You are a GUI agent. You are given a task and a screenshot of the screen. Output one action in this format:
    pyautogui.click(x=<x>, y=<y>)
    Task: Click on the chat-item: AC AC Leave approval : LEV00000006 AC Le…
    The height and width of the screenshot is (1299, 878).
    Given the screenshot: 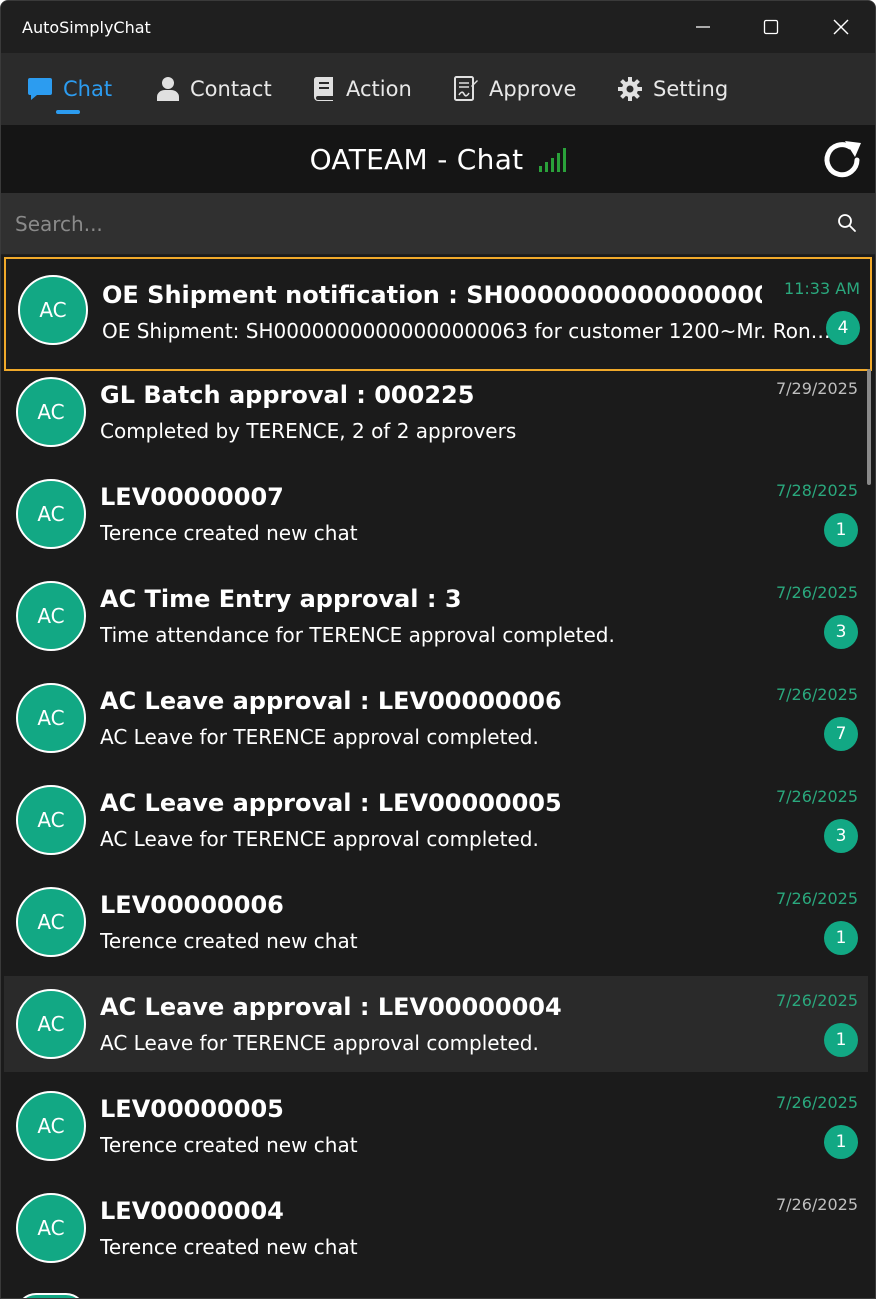 What is the action you would take?
    pyautogui.click(x=436, y=725)
    